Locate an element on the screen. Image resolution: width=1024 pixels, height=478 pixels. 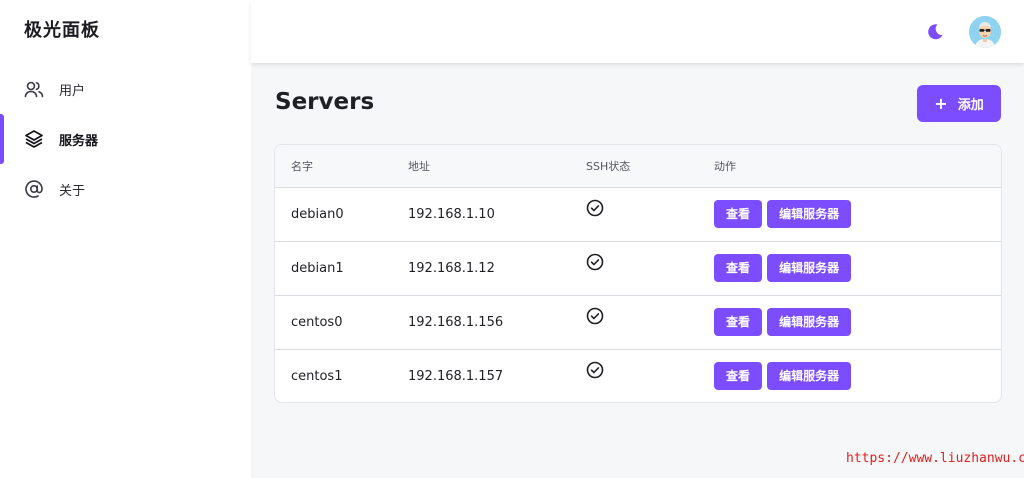
add-button-label: 添加 is located at coordinates (970, 105).